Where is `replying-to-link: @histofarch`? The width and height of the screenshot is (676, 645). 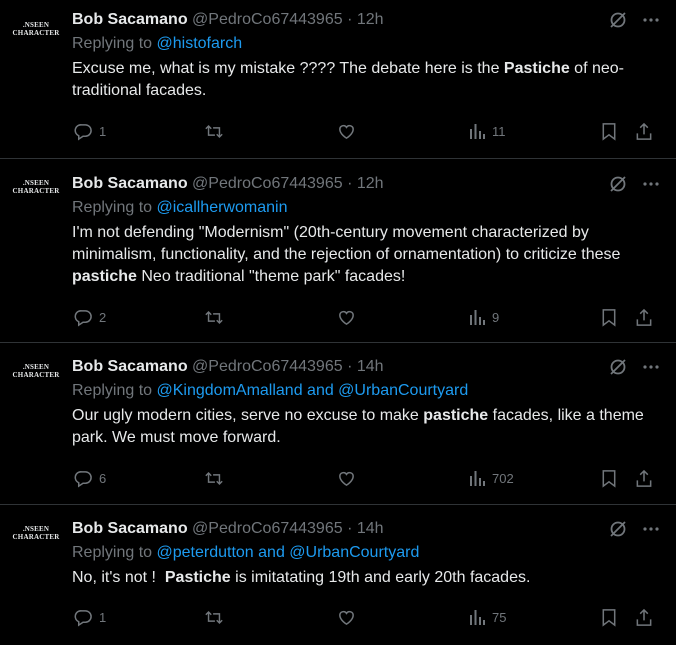 replying-to-link: @histofarch is located at coordinates (200, 43).